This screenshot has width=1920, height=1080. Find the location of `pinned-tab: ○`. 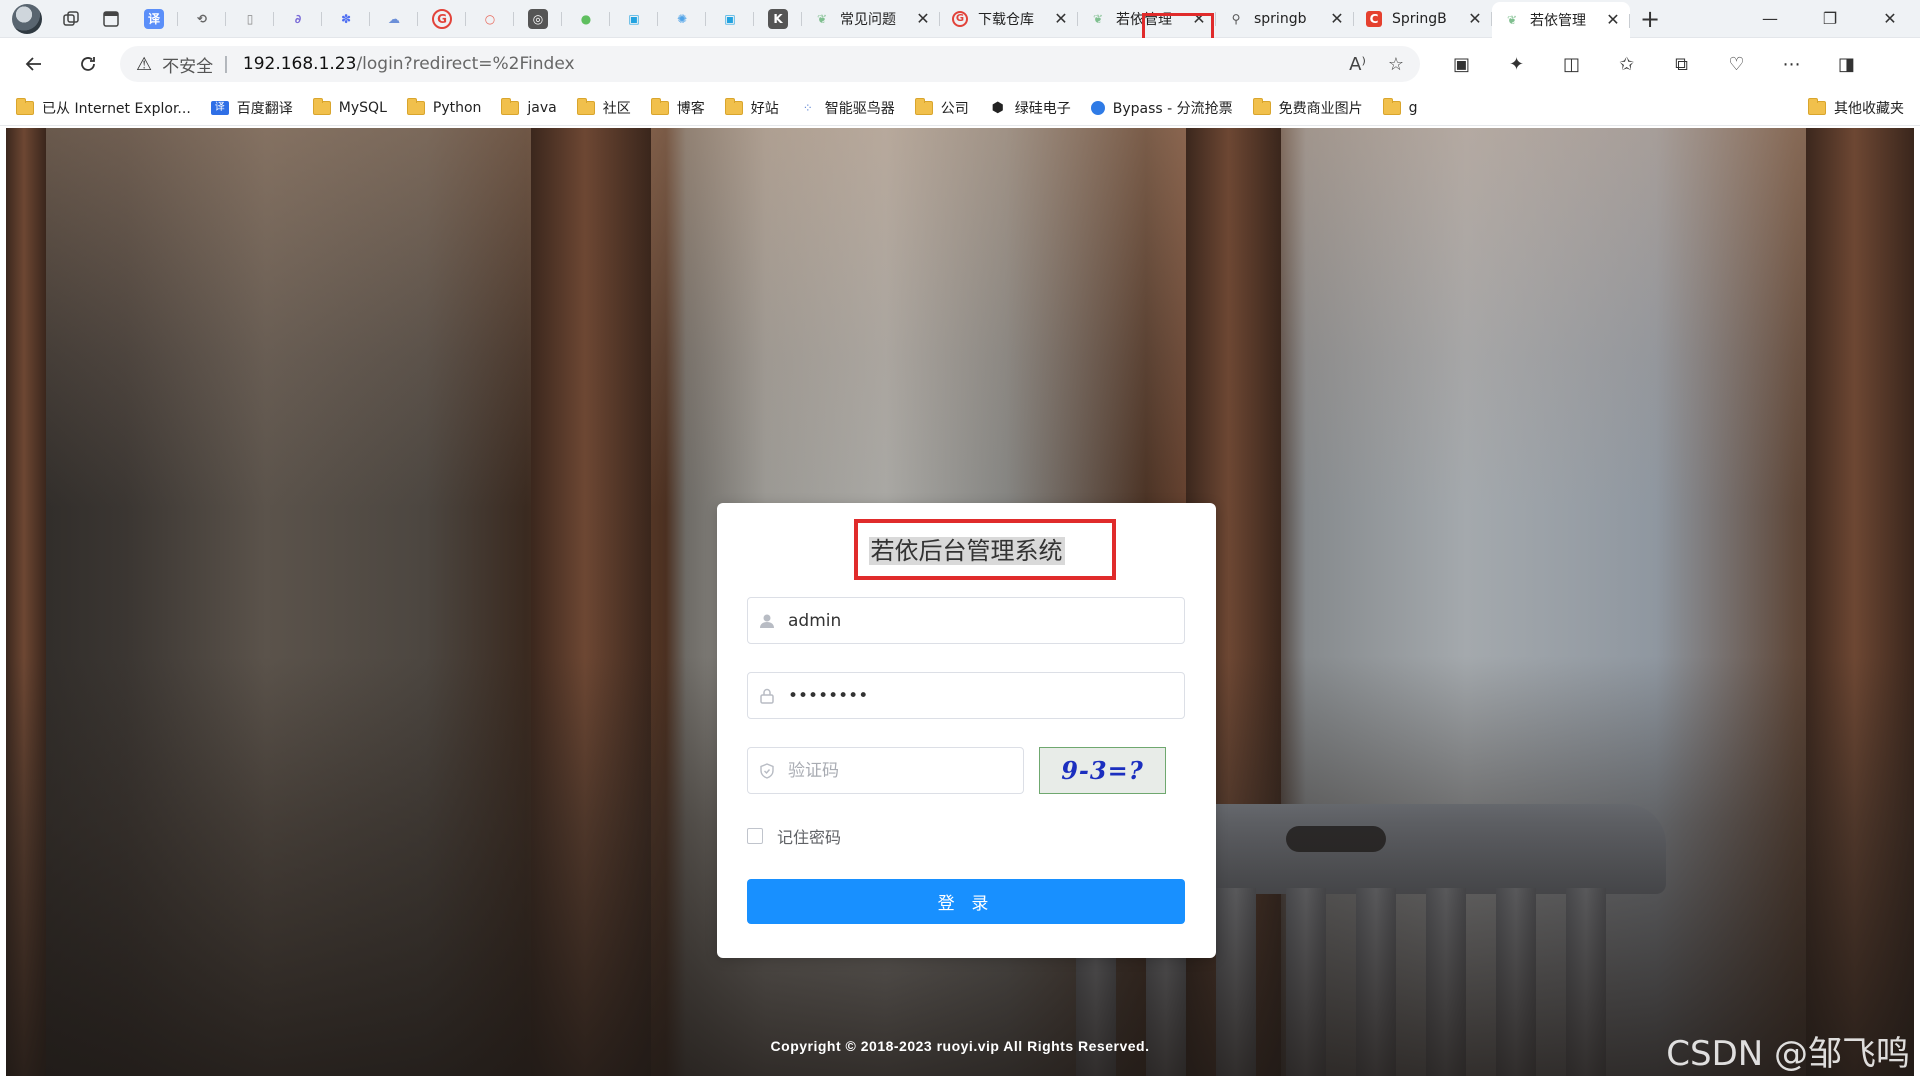

pinned-tab: ○ is located at coordinates (490, 19).